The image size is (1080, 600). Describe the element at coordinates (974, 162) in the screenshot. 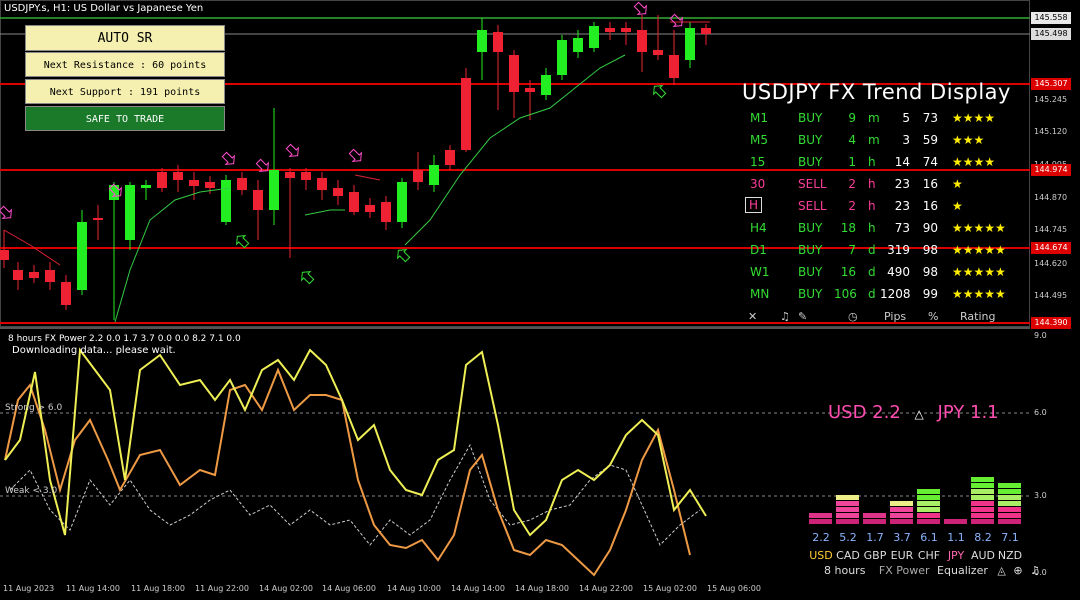

I see `trend-rating-stars: ★★★★` at that location.